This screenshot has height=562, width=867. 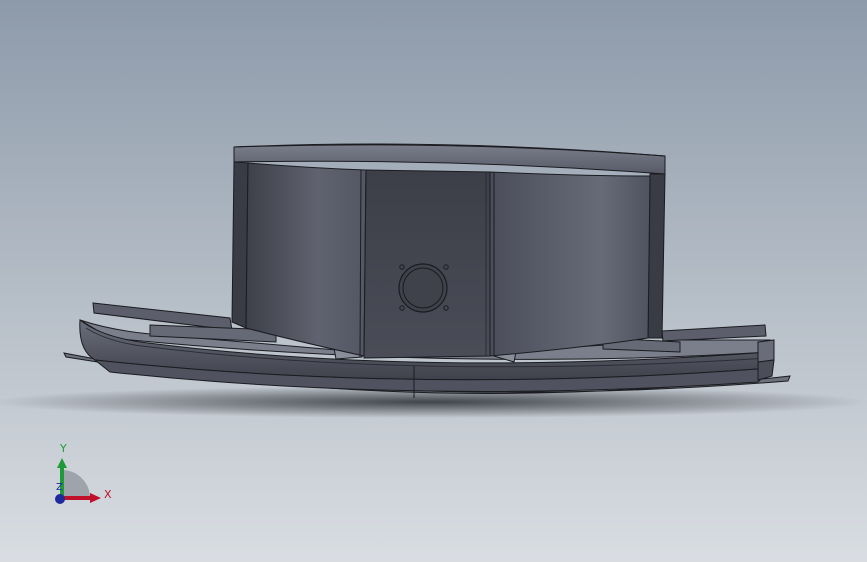 What do you see at coordinates (108, 494) in the screenshot?
I see `x-axis-label: X` at bounding box center [108, 494].